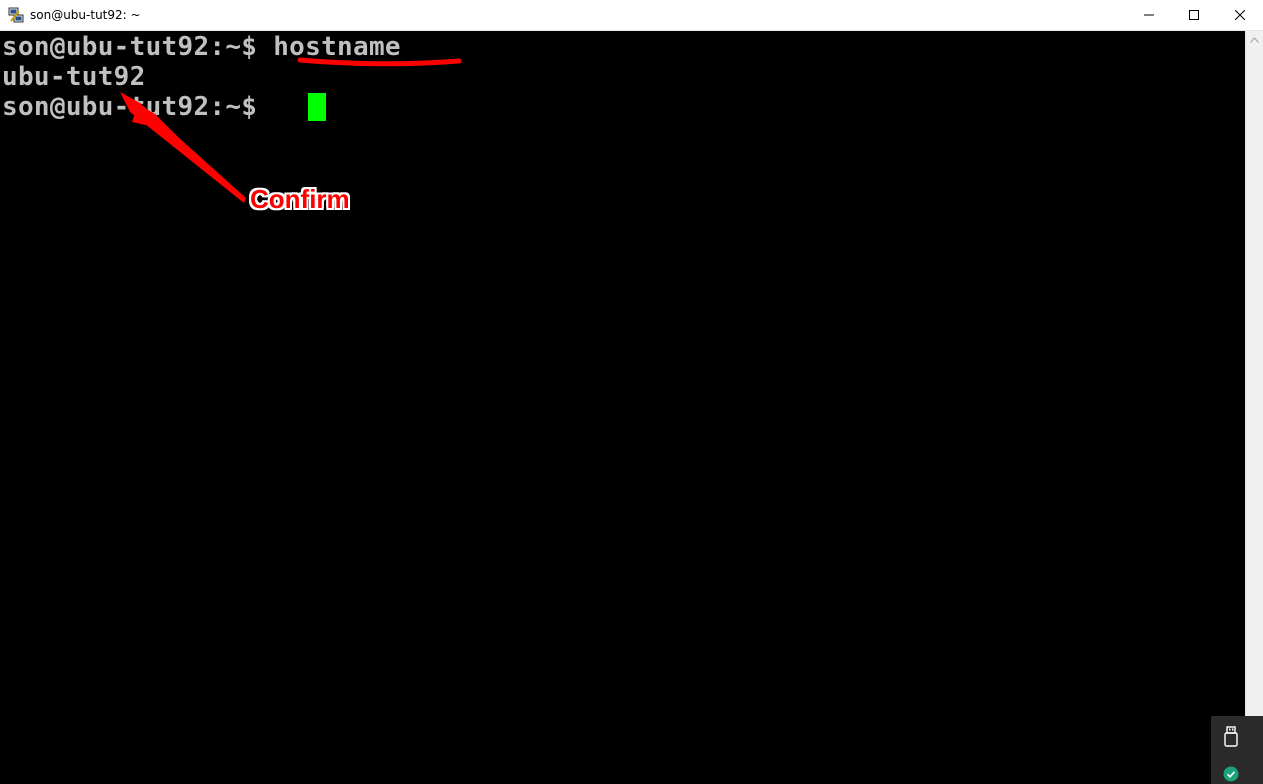  Describe the element at coordinates (1231, 774) in the screenshot. I see `security-shield-icon` at that location.